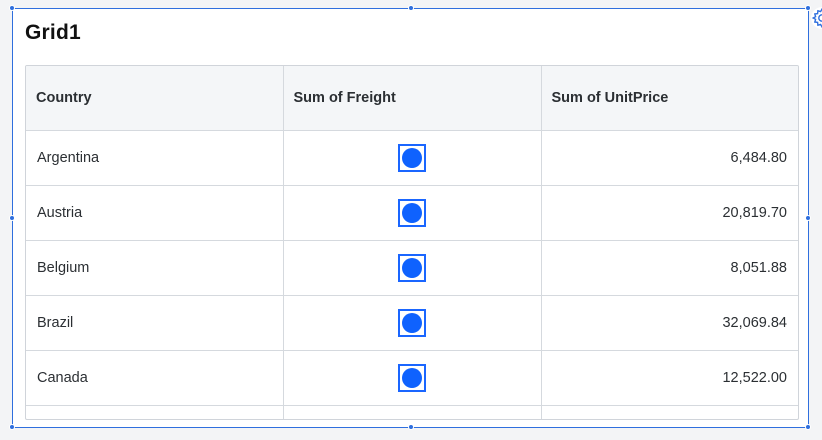 The image size is (822, 440). I want to click on column-header-sum-of-freight: Sum of Freight, so click(412, 98).